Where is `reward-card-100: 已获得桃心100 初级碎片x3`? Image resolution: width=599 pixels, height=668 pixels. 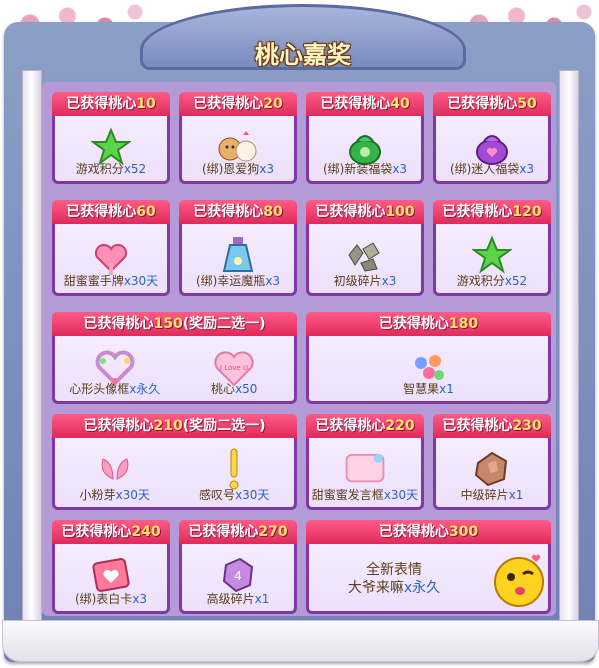 reward-card-100: 已获得桃心100 初级碎片x3 is located at coordinates (365, 248).